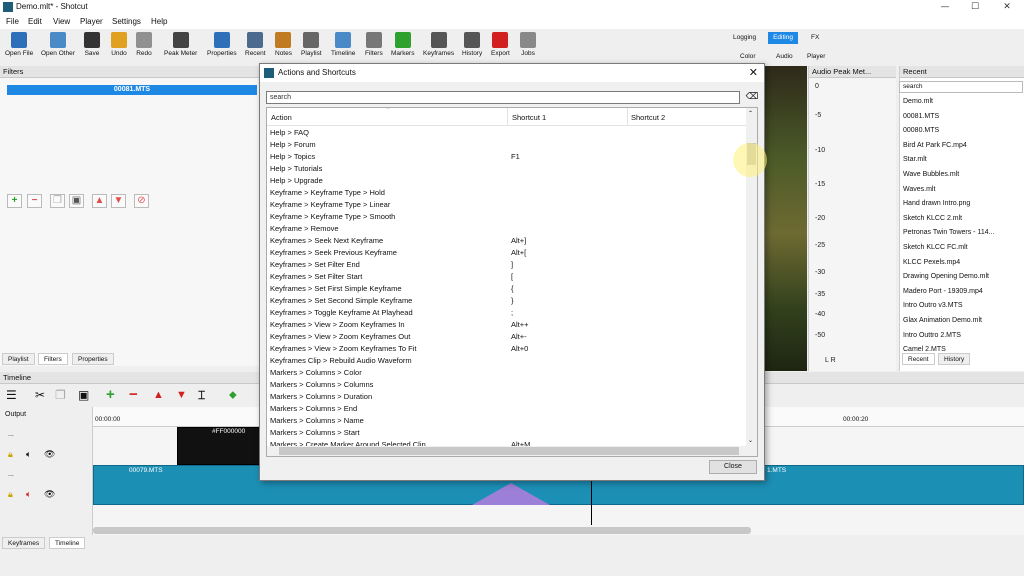 Image resolution: width=1024 pixels, height=576 pixels. I want to click on add-filter-icon: +, so click(14, 201).